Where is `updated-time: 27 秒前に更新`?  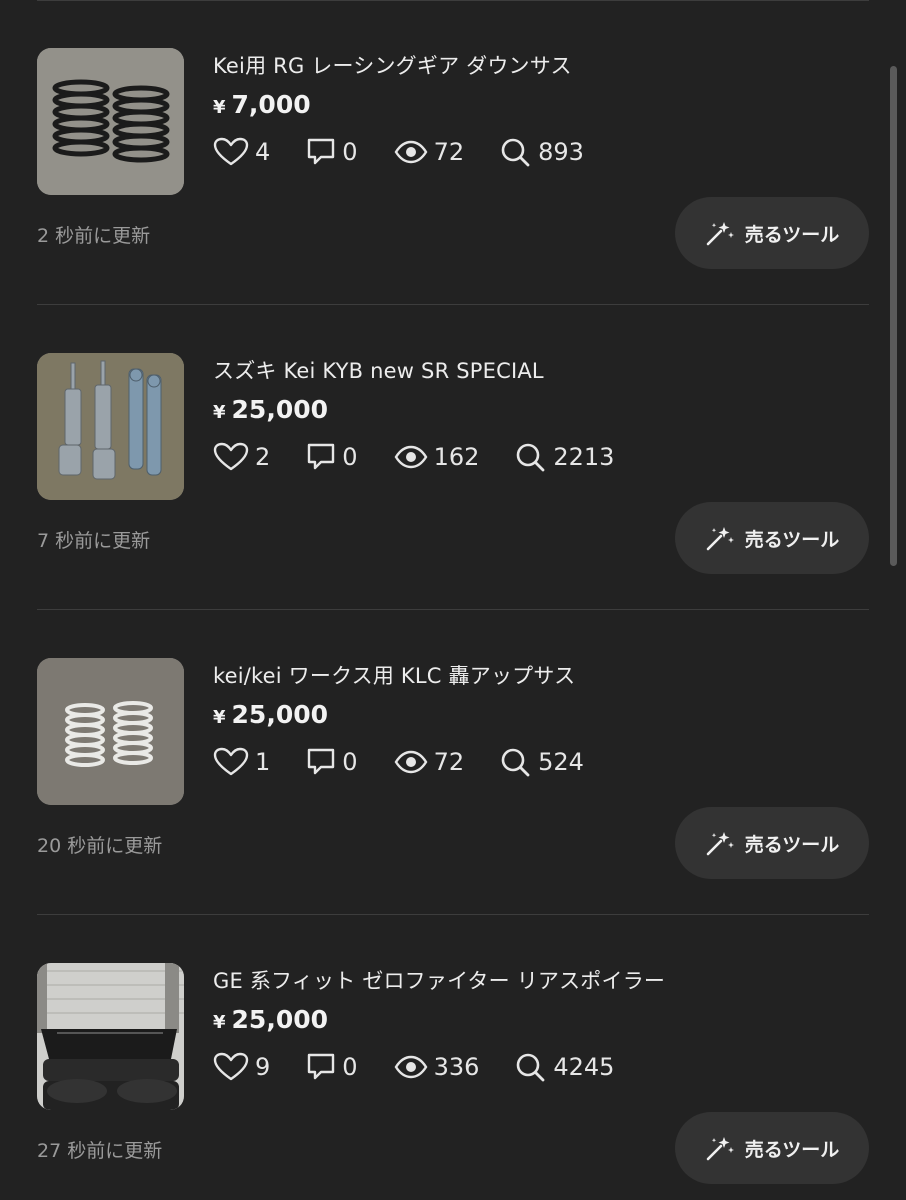 updated-time: 27 秒前に更新 is located at coordinates (100, 1151).